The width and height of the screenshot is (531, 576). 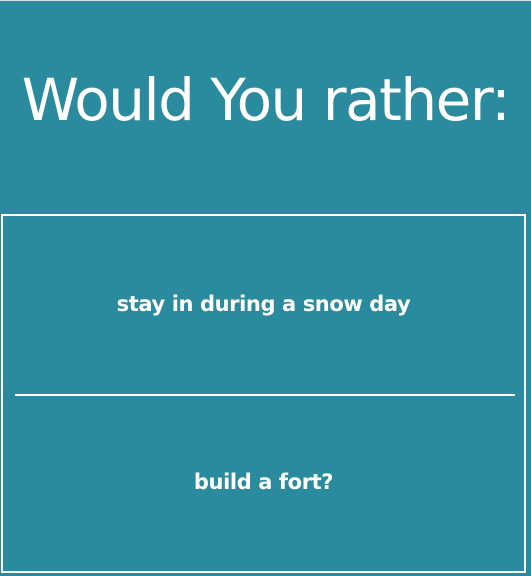 I want to click on page-title: Would You rather:, so click(x=266, y=100).